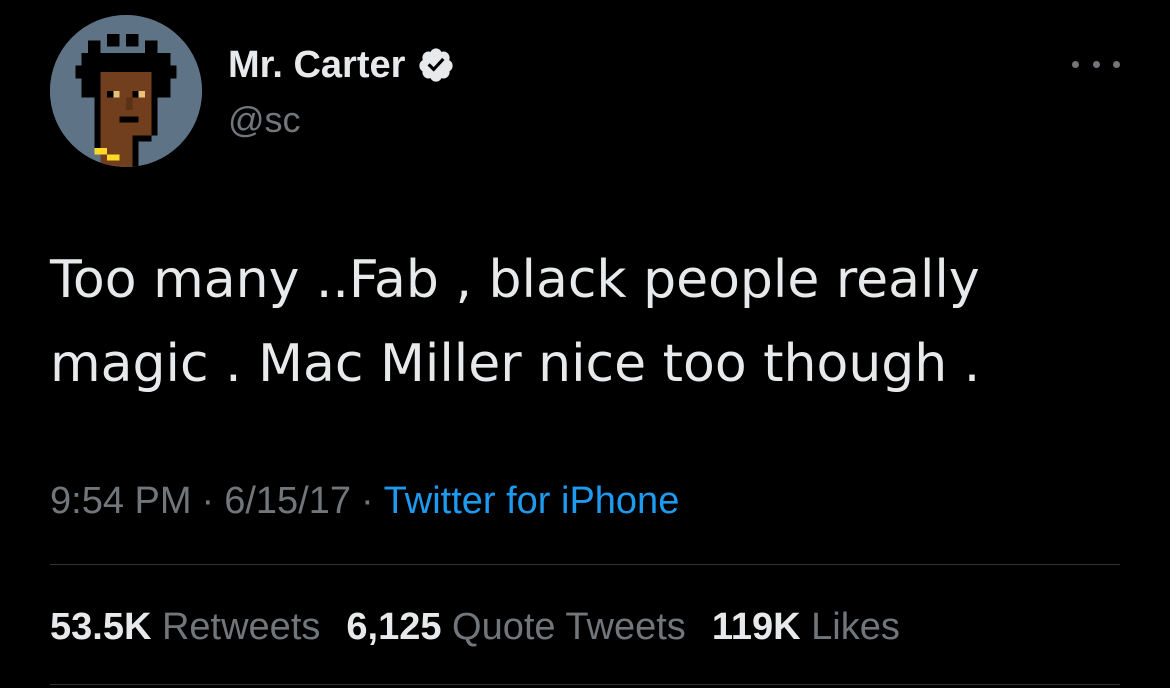 Image resolution: width=1170 pixels, height=688 pixels. I want to click on retweets-label: Retweets, so click(241, 627).